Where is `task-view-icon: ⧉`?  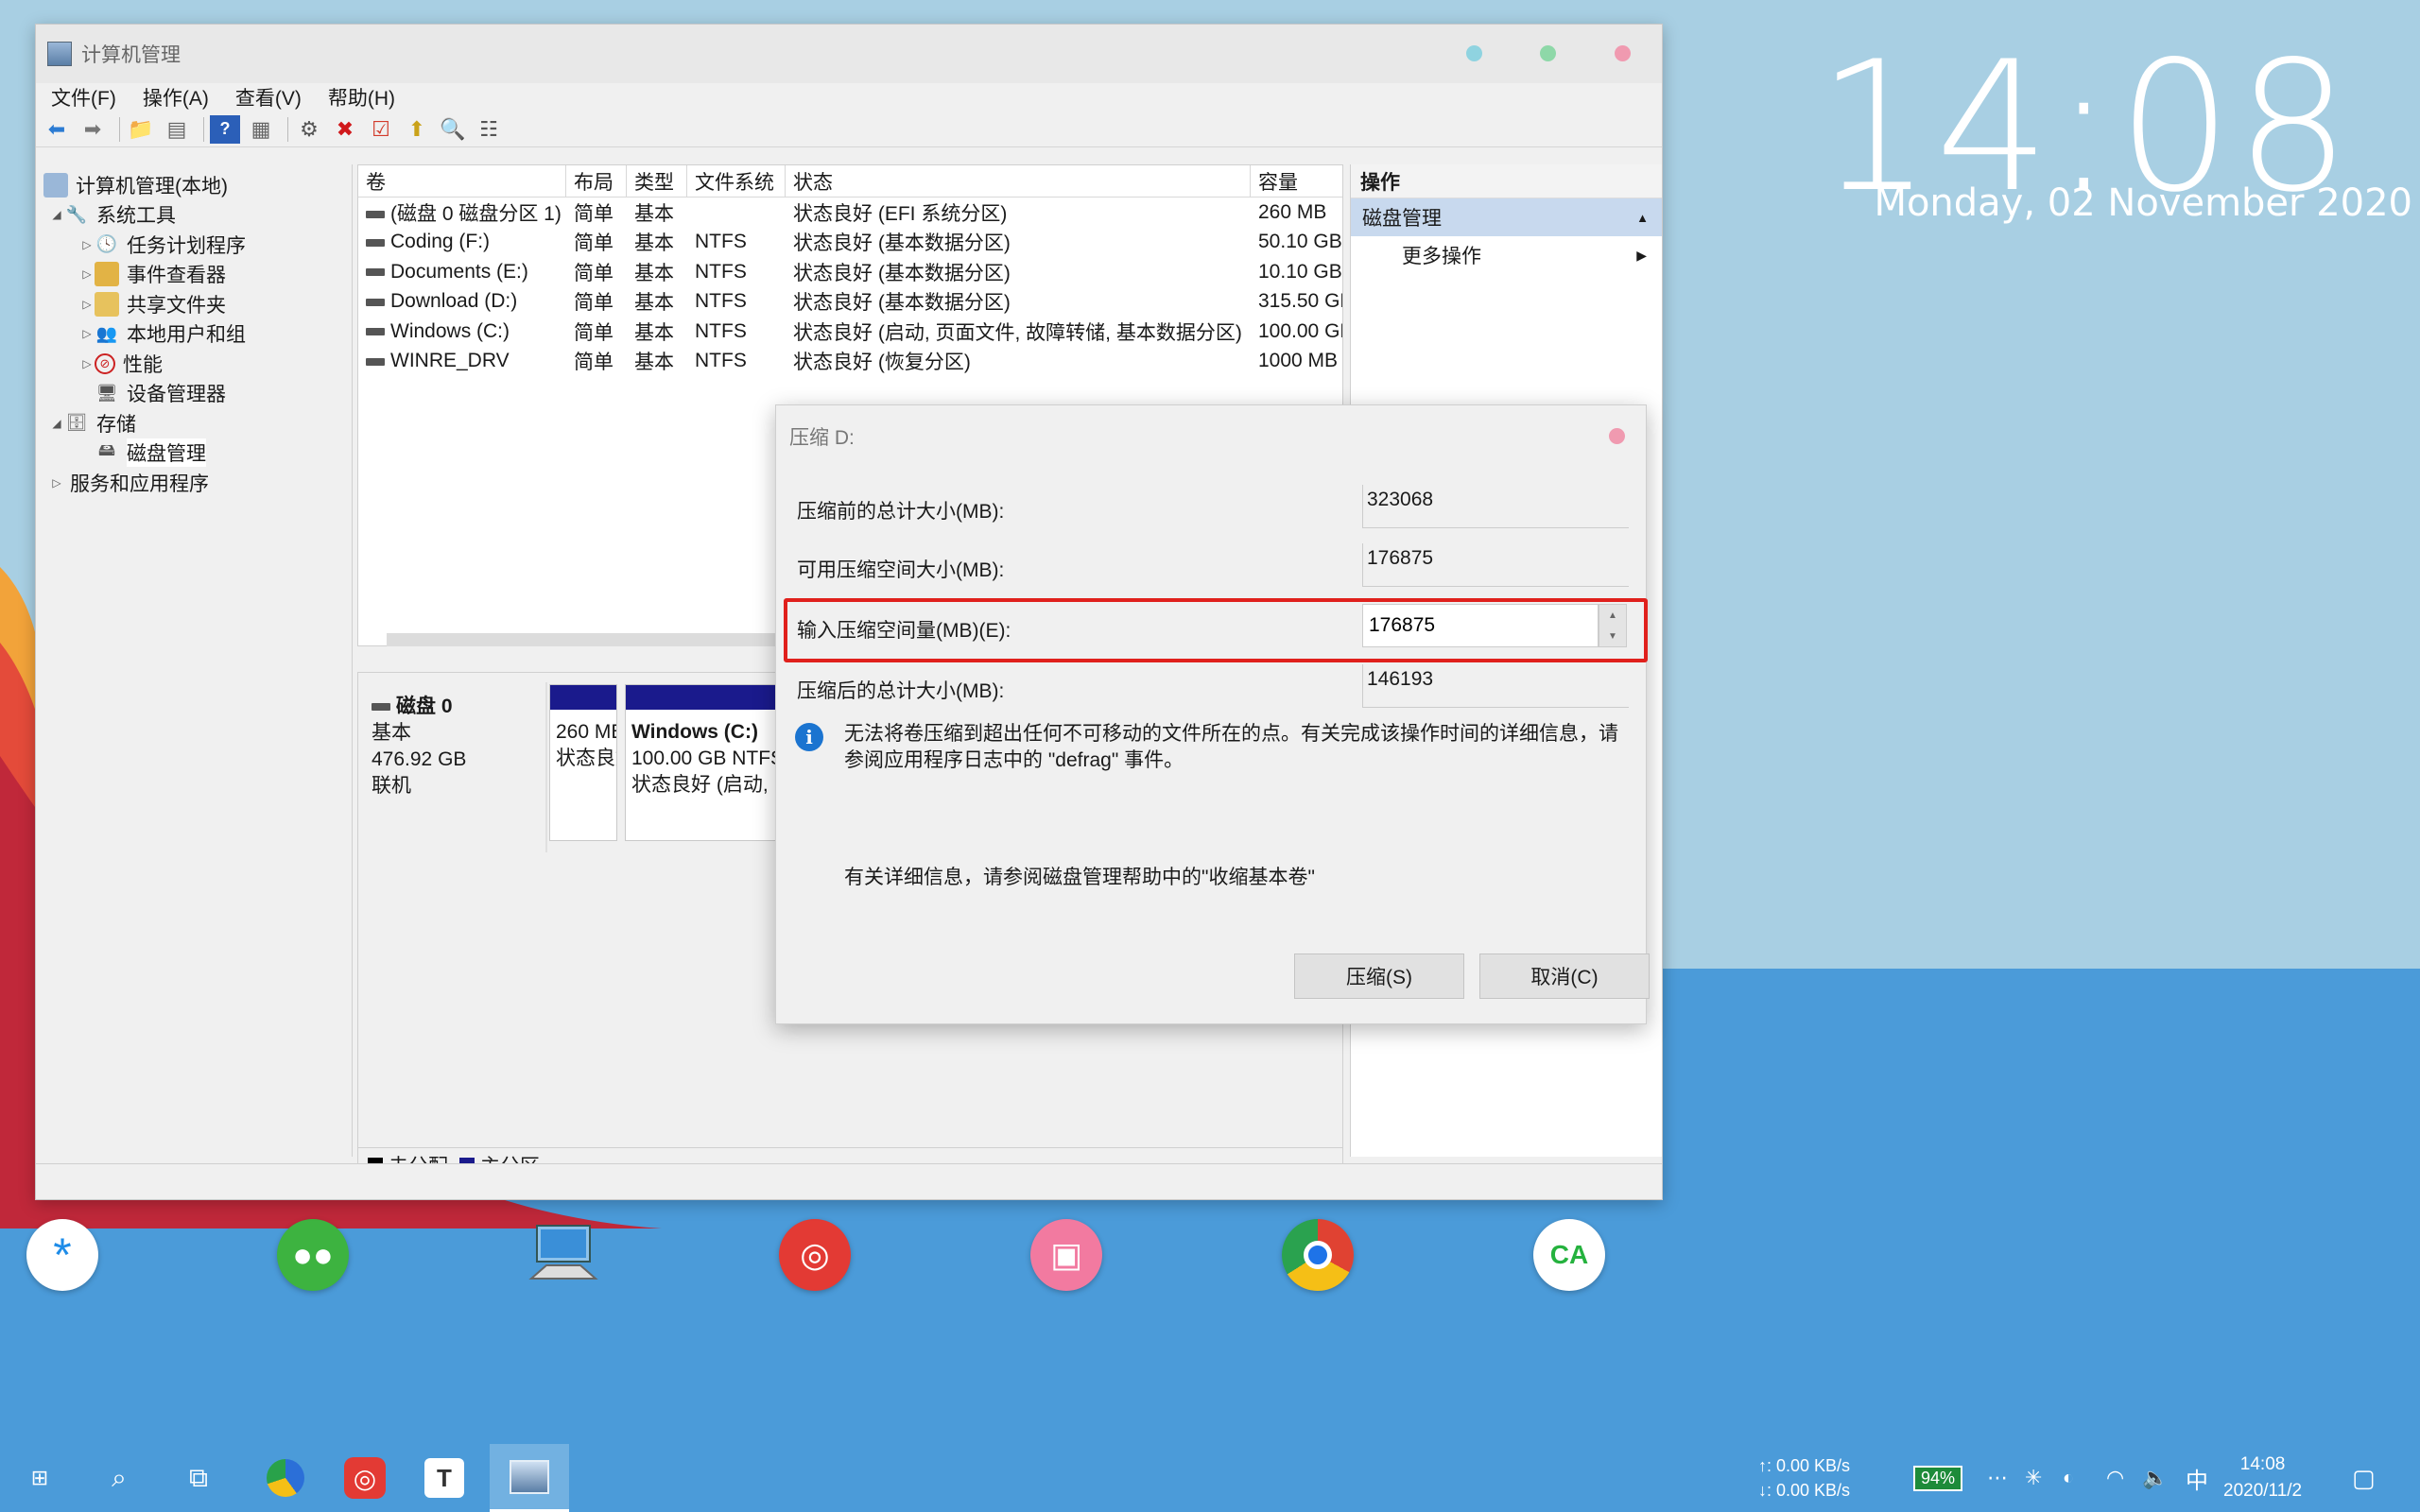
task-view-icon: ⧉ is located at coordinates (198, 1478).